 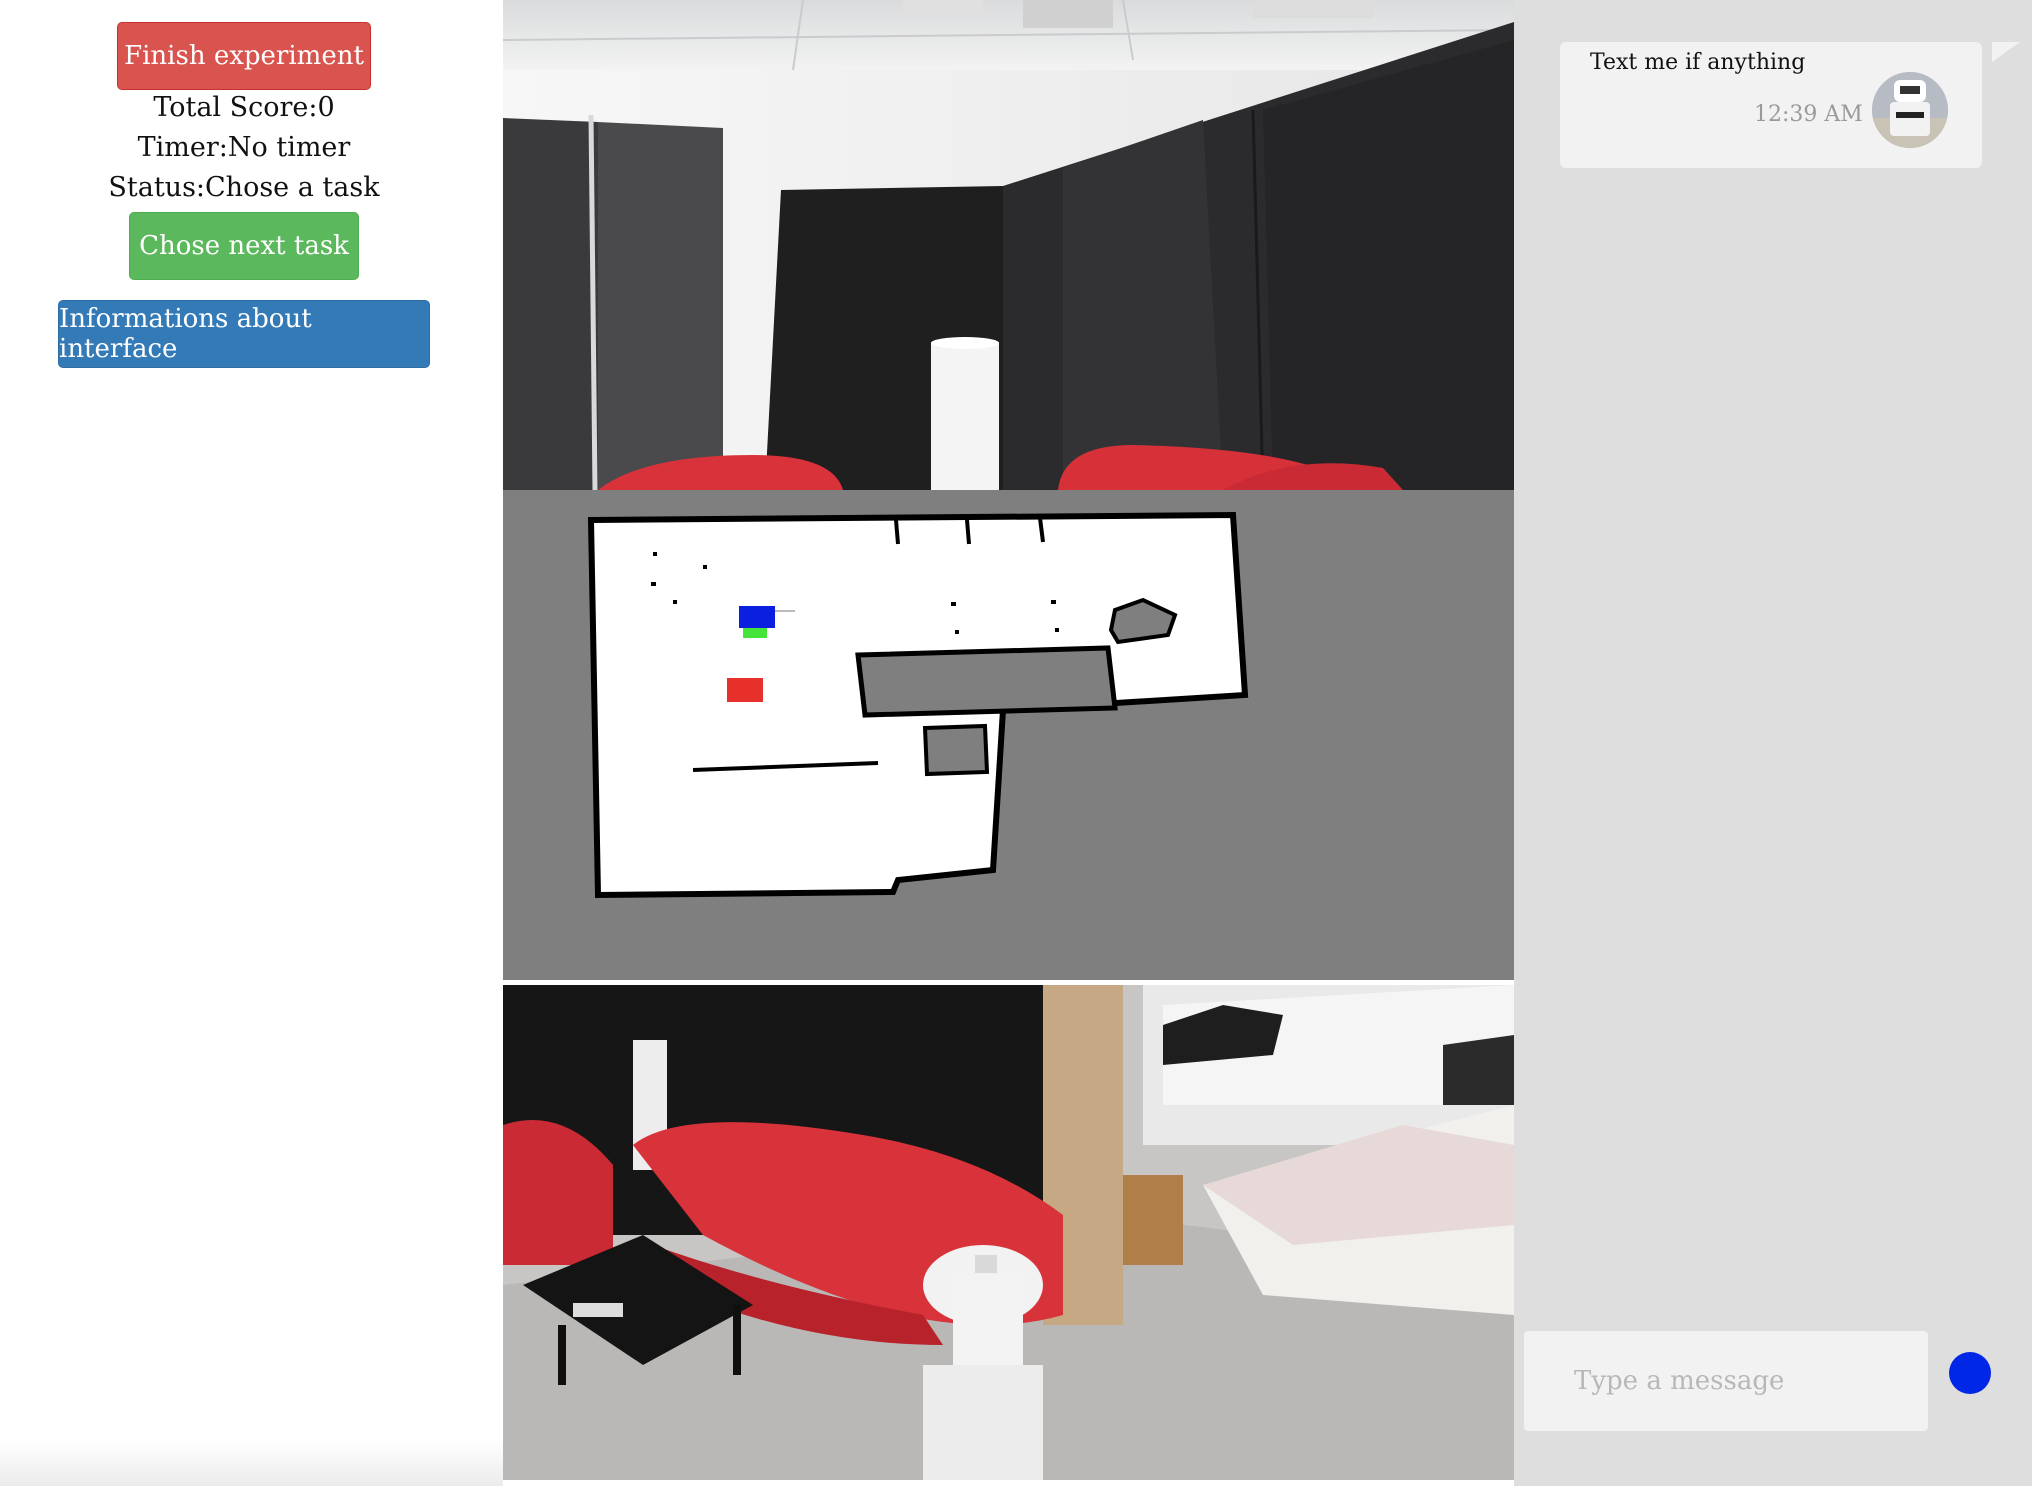 I want to click on chat-message: Text me if anything 12:39 AM, so click(x=1771, y=105).